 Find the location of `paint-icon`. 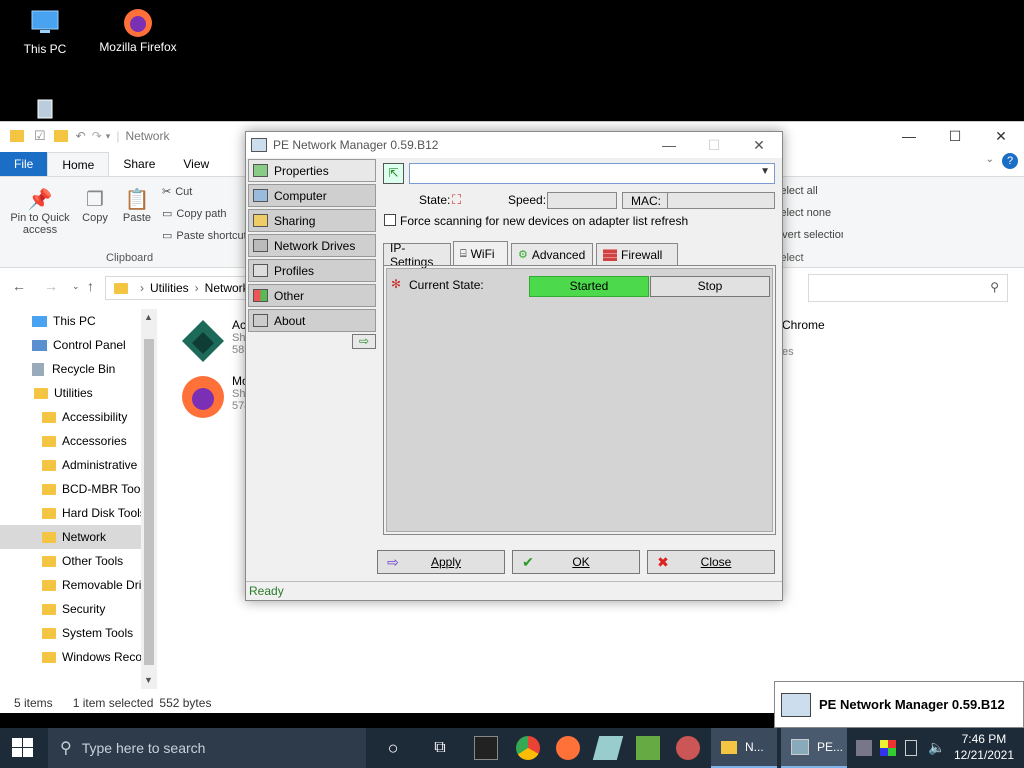

paint-icon is located at coordinates (688, 748).